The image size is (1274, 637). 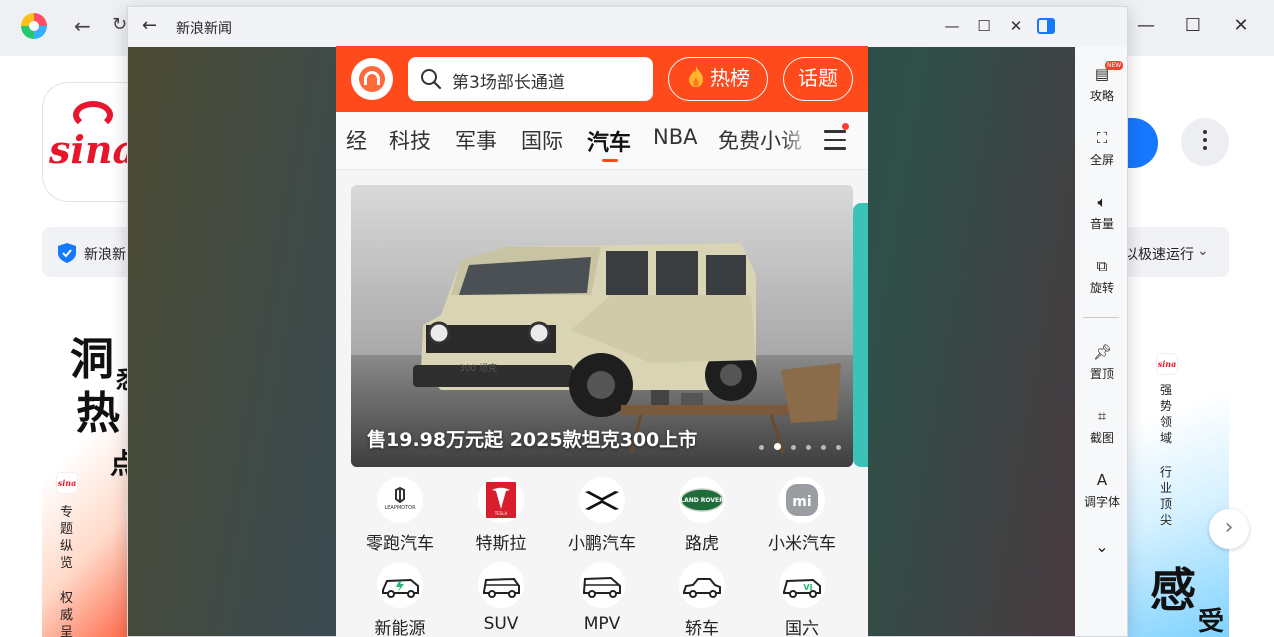 What do you see at coordinates (1114, 65) in the screenshot?
I see `new-badge: NEW` at bounding box center [1114, 65].